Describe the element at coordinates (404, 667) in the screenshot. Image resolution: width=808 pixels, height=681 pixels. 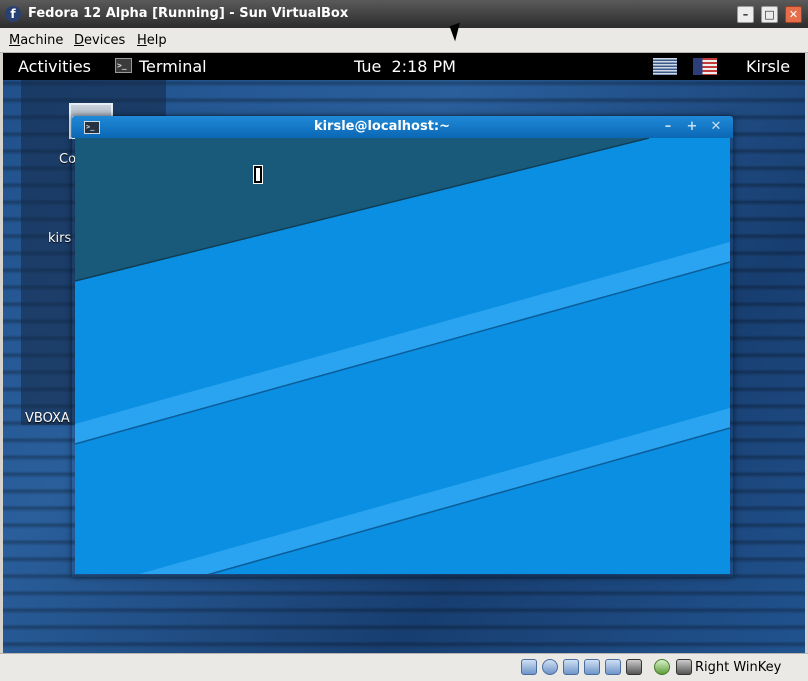
I see `vbox-statusbar: Right WinKey` at that location.